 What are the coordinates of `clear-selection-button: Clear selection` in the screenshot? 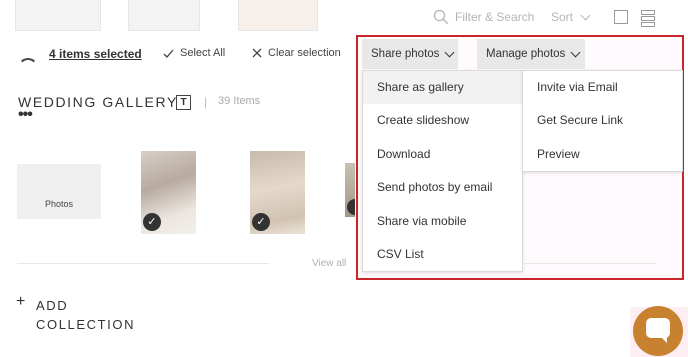 It's located at (296, 53).